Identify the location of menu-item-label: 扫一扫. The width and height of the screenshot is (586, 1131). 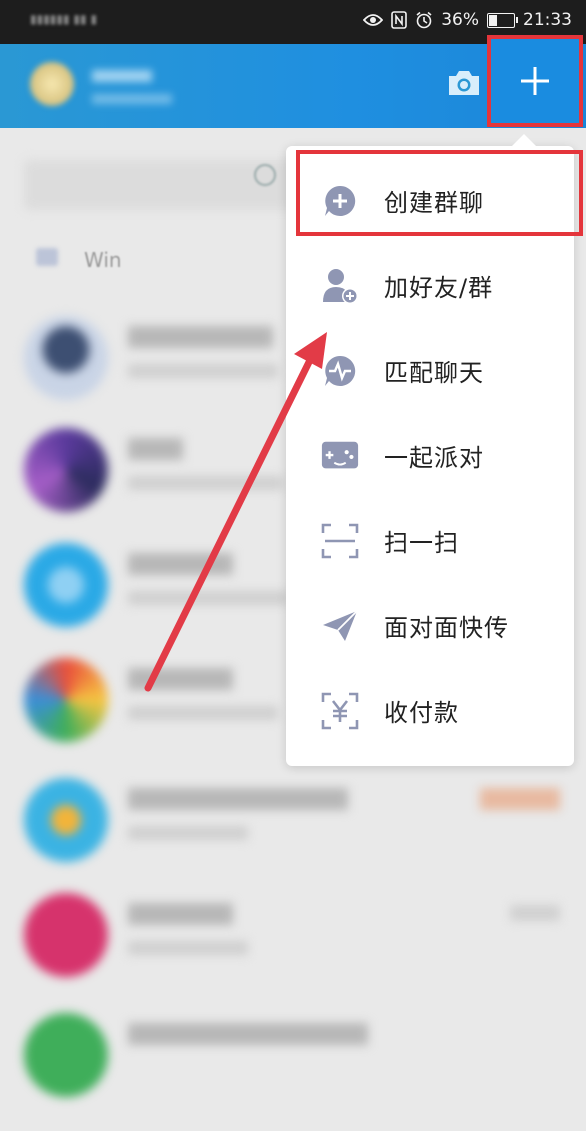
(421, 543).